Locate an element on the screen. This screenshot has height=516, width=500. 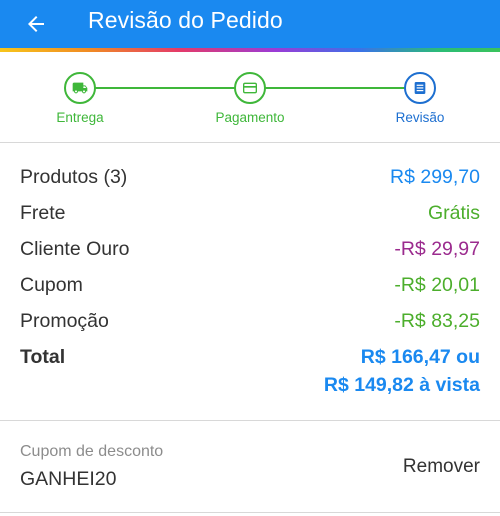
list-icon is located at coordinates (420, 88).